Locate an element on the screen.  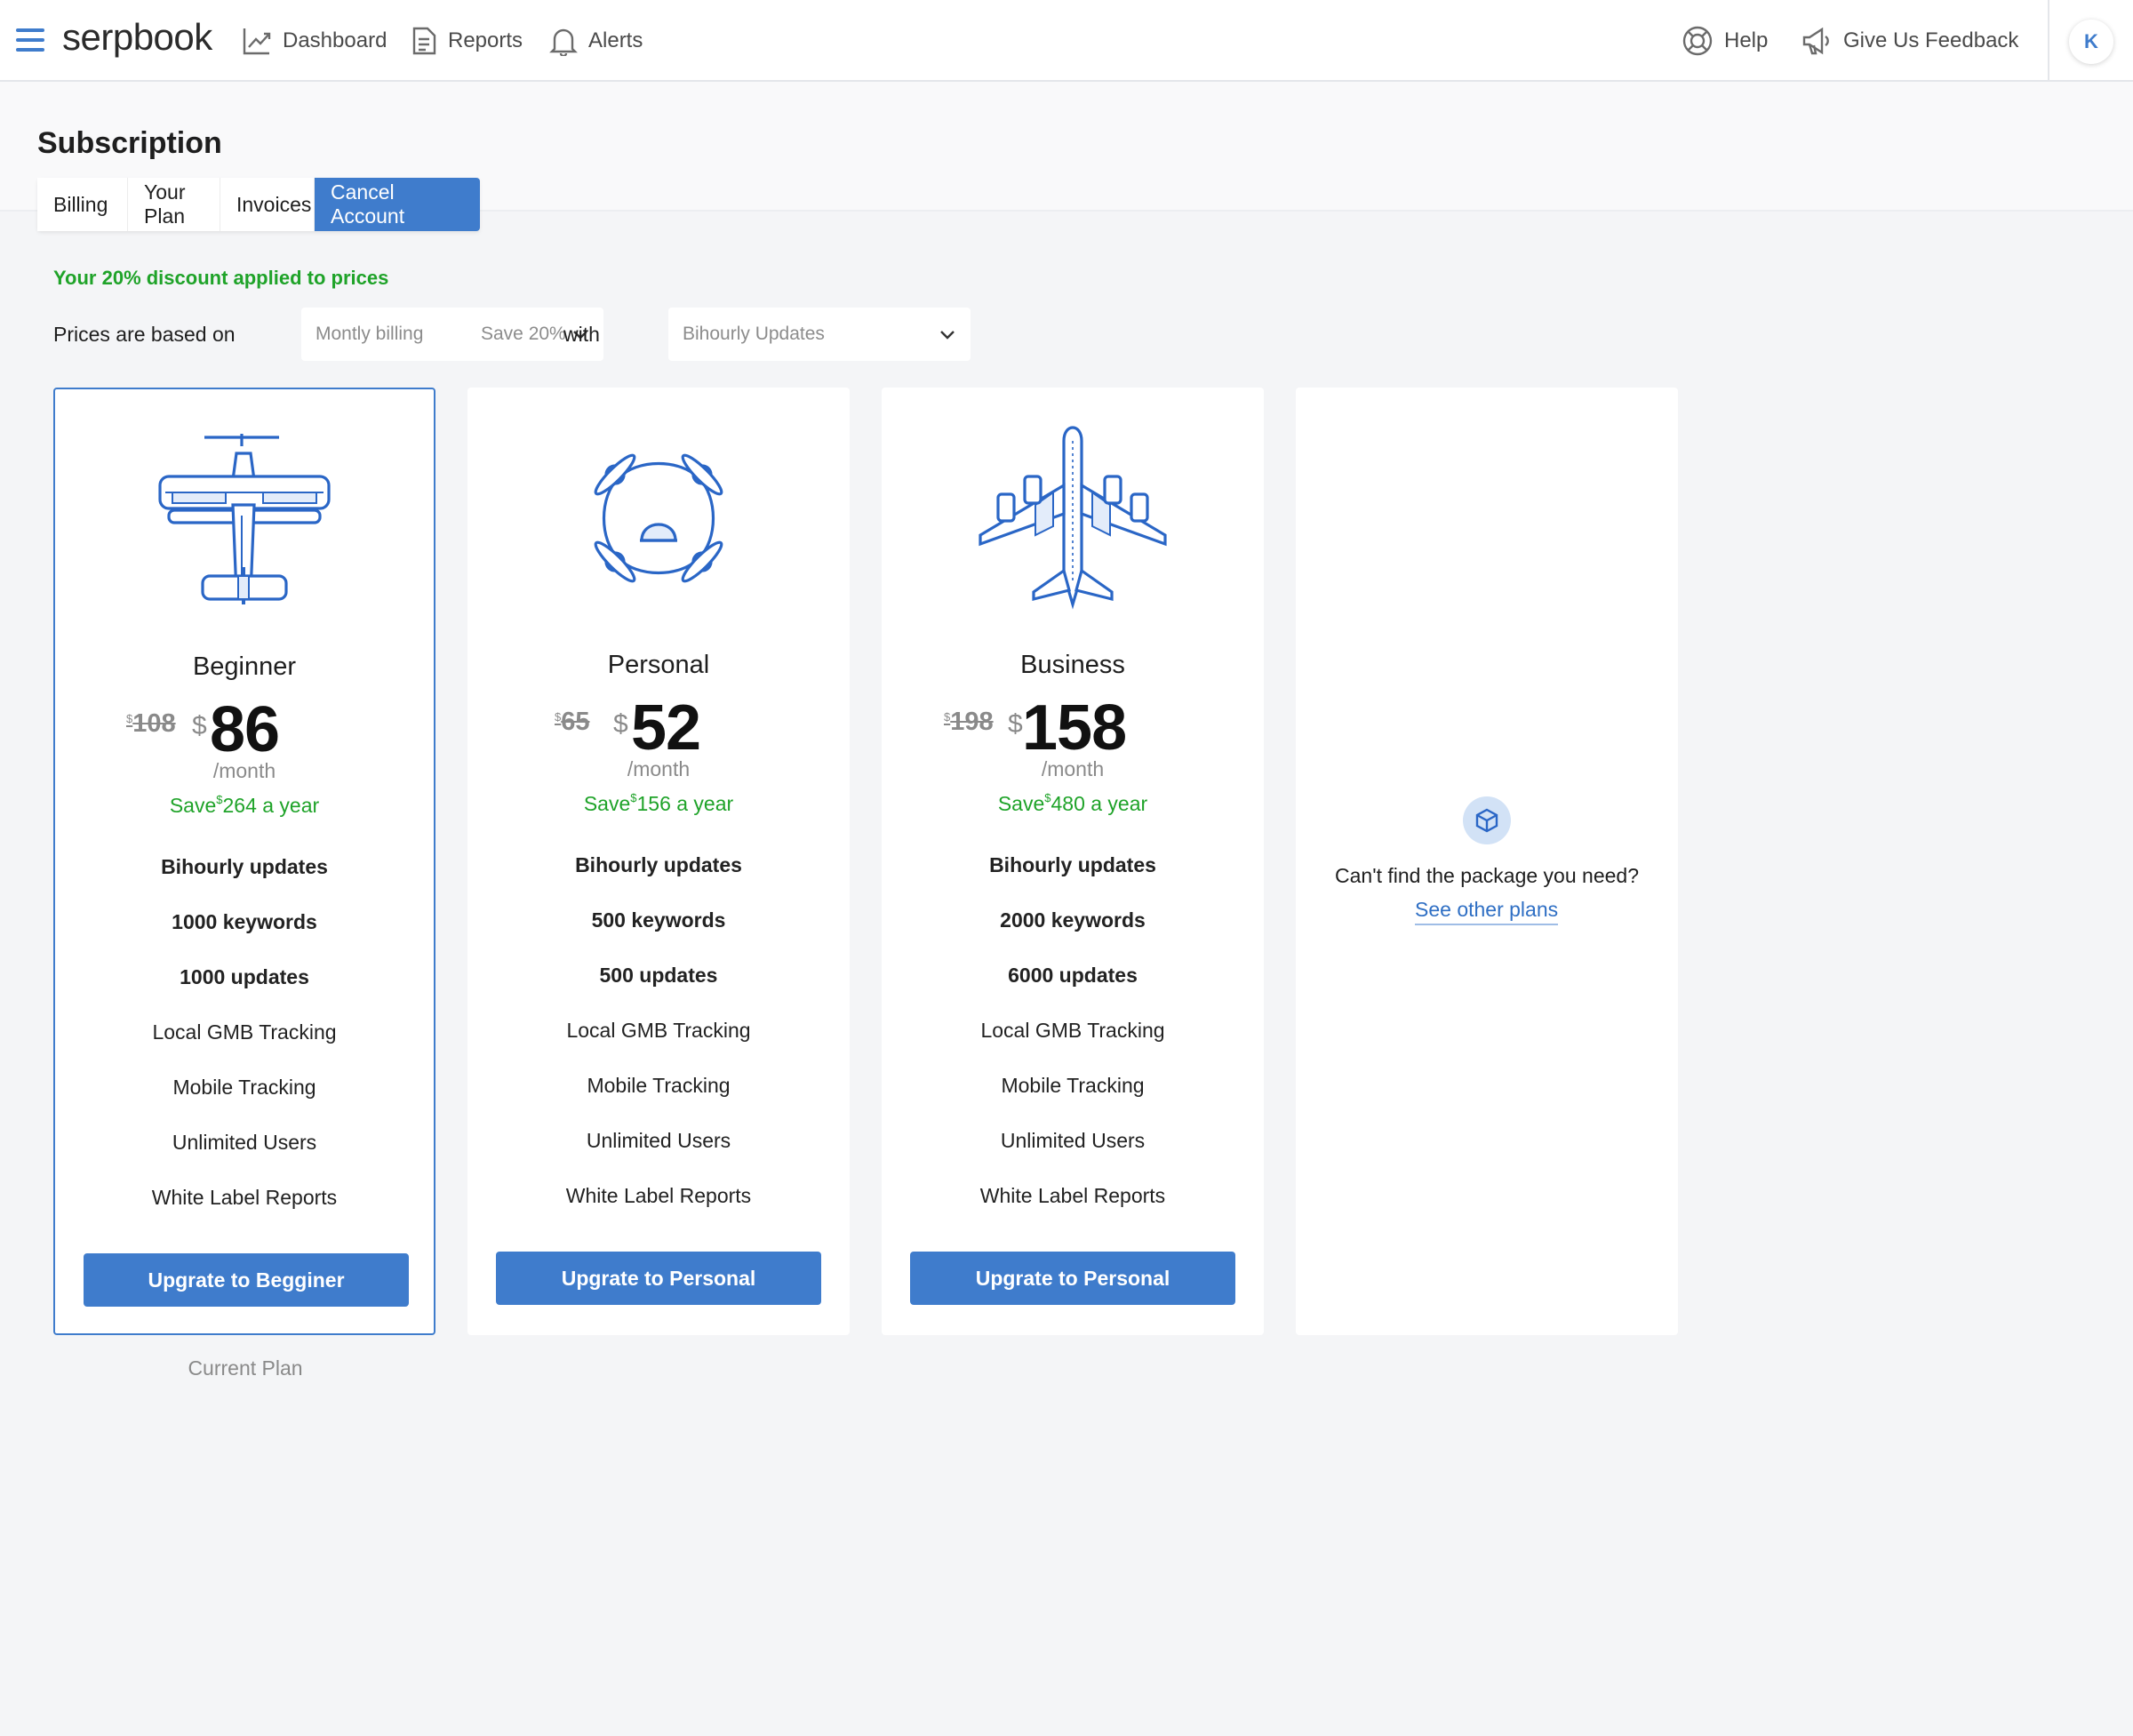
tab-billing: Billing is located at coordinates (82, 204).